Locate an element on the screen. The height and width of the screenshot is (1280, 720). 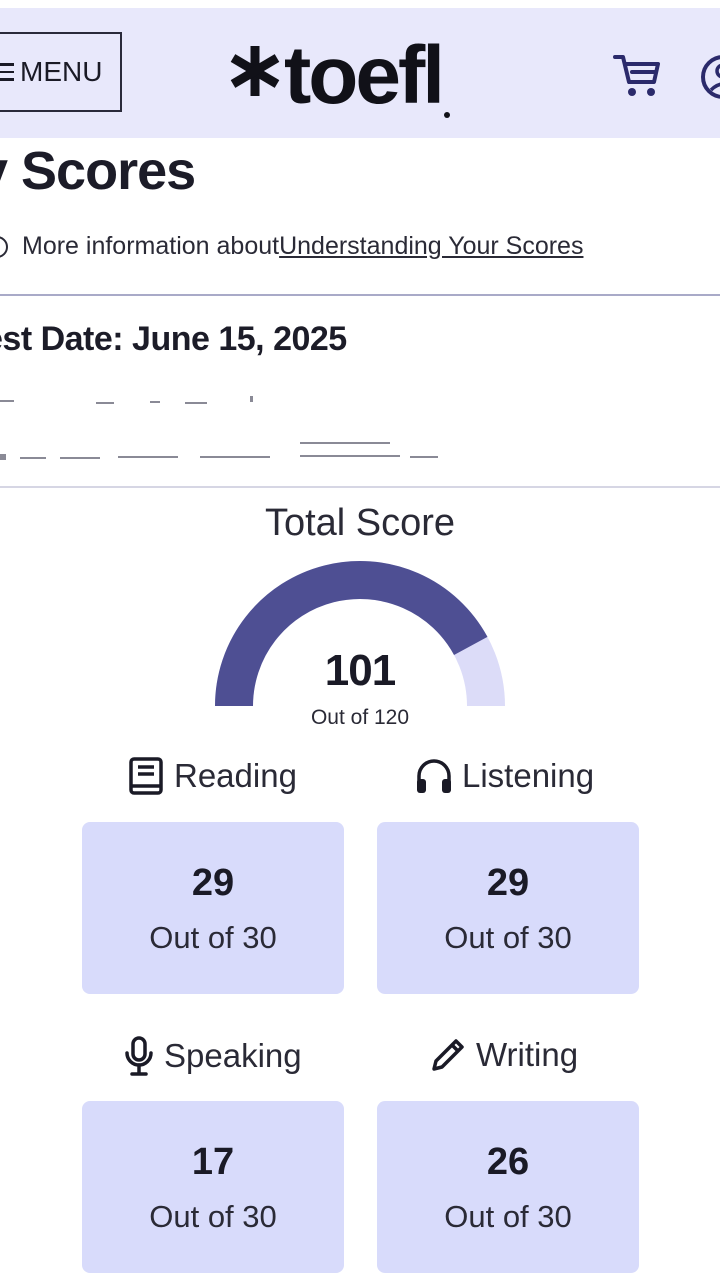
microphone-icon is located at coordinates (139, 1056).